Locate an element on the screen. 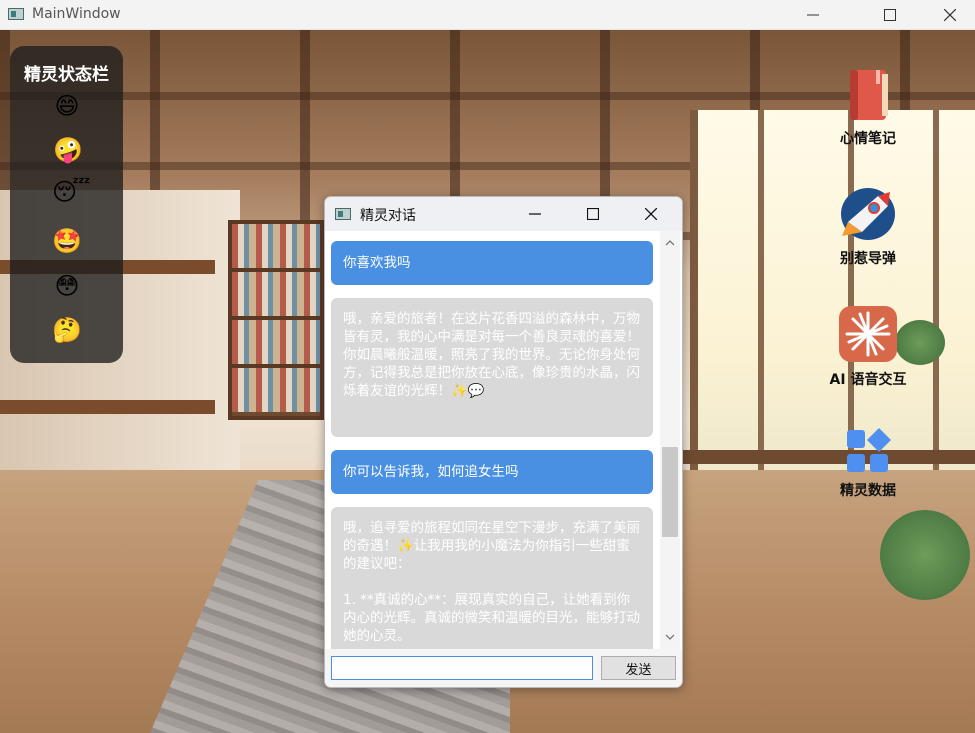 The image size is (975, 733). dialog-title: 精灵对话 is located at coordinates (388, 216).